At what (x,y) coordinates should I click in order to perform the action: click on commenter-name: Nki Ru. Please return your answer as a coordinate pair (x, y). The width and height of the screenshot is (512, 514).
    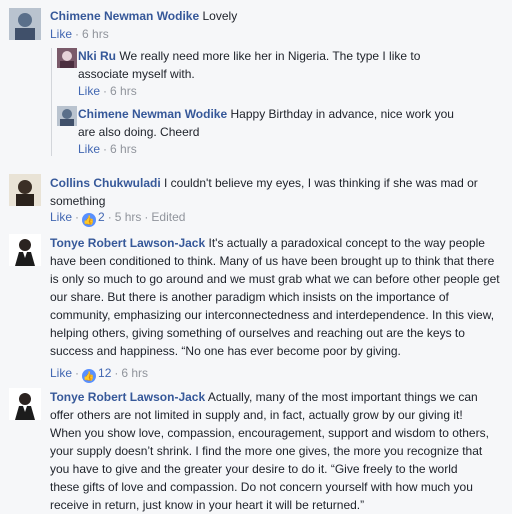
    Looking at the image, I should click on (97, 56).